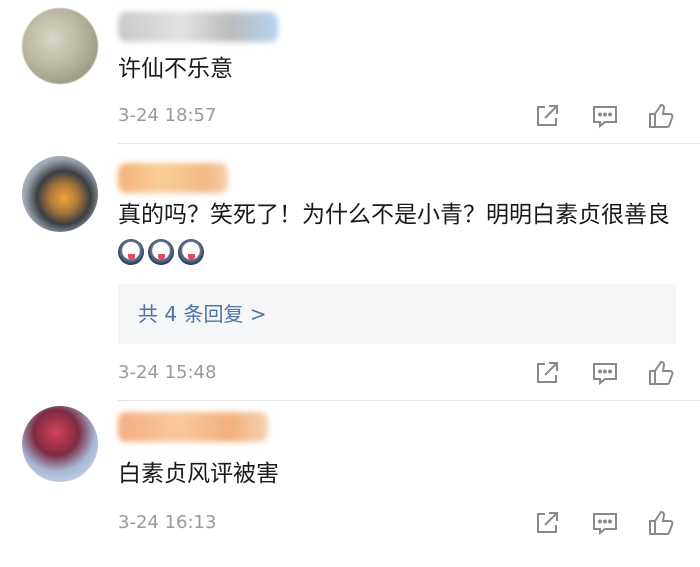 Image resolution: width=700 pixels, height=567 pixels. I want to click on comment-timestamp: 3-24 16:13, so click(167, 522).